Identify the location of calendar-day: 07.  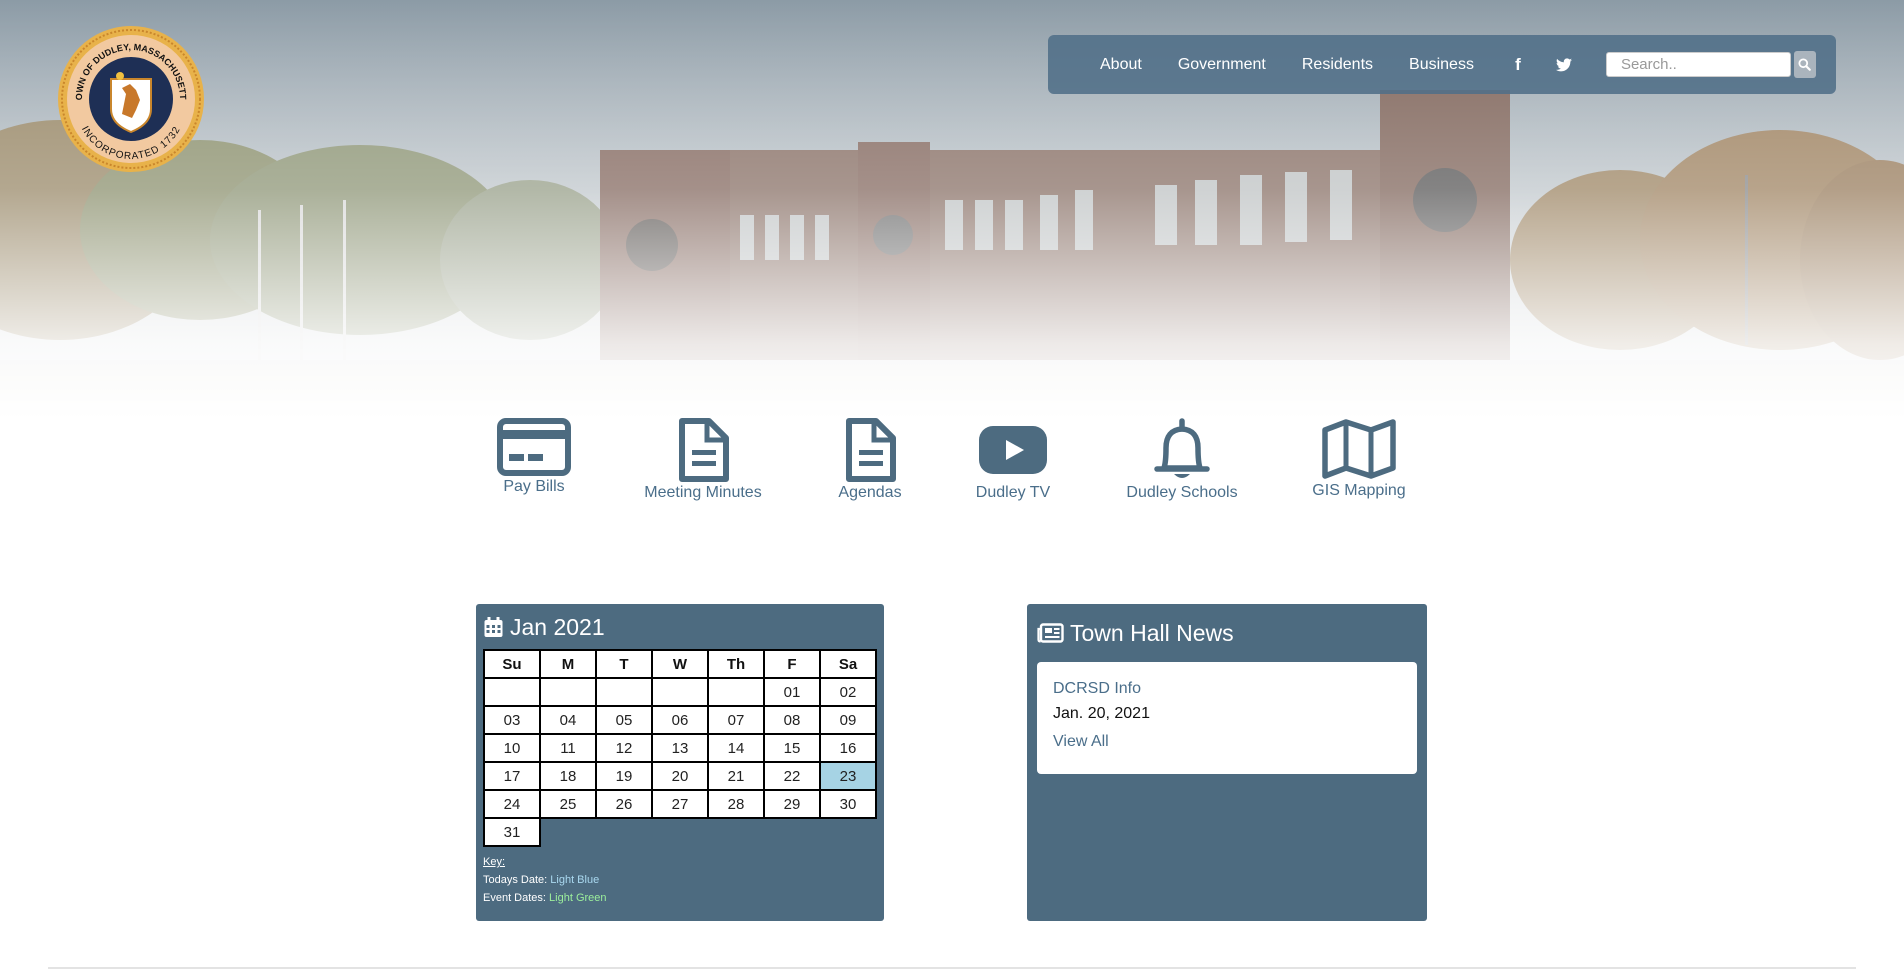
(736, 720).